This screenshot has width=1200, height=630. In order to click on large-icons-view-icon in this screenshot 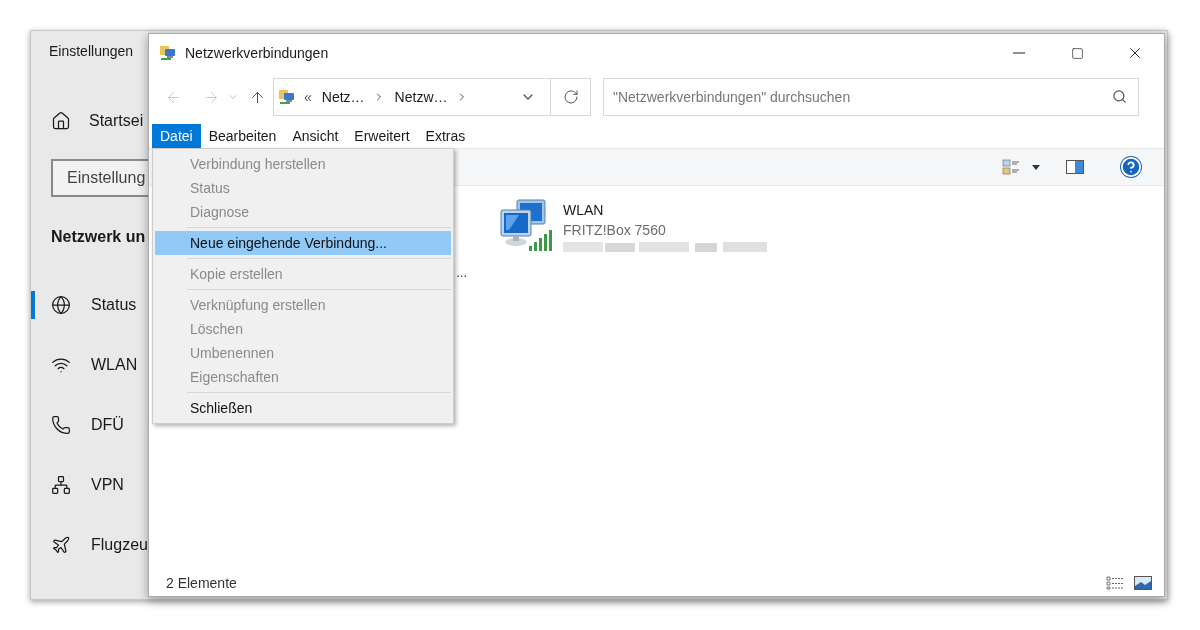, I will do `click(1143, 583)`.